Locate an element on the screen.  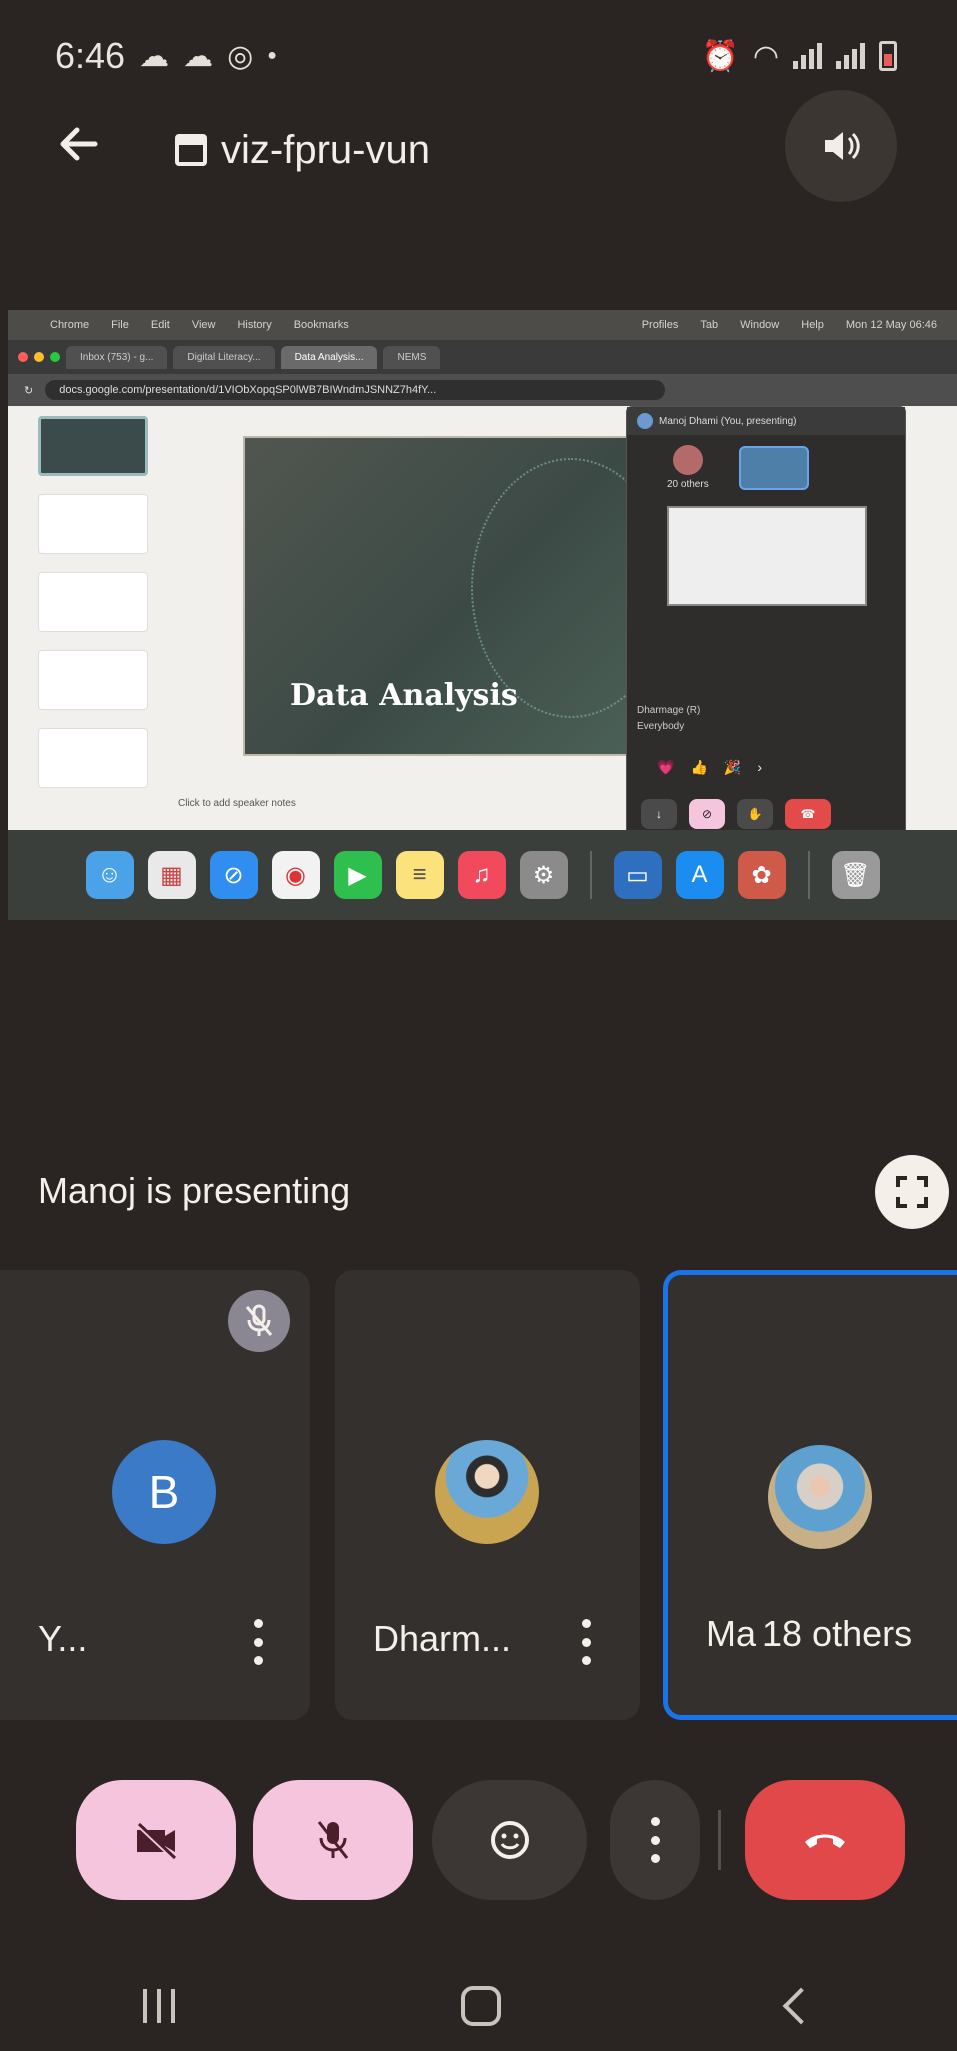
settings-icon: ⚙ is located at coordinates (543, 875).